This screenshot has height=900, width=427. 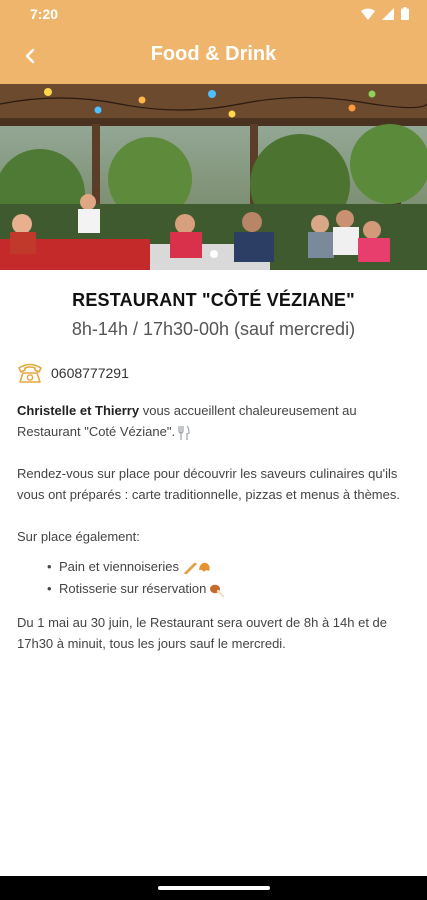 I want to click on poultry-leg-icon, so click(x=217, y=590).